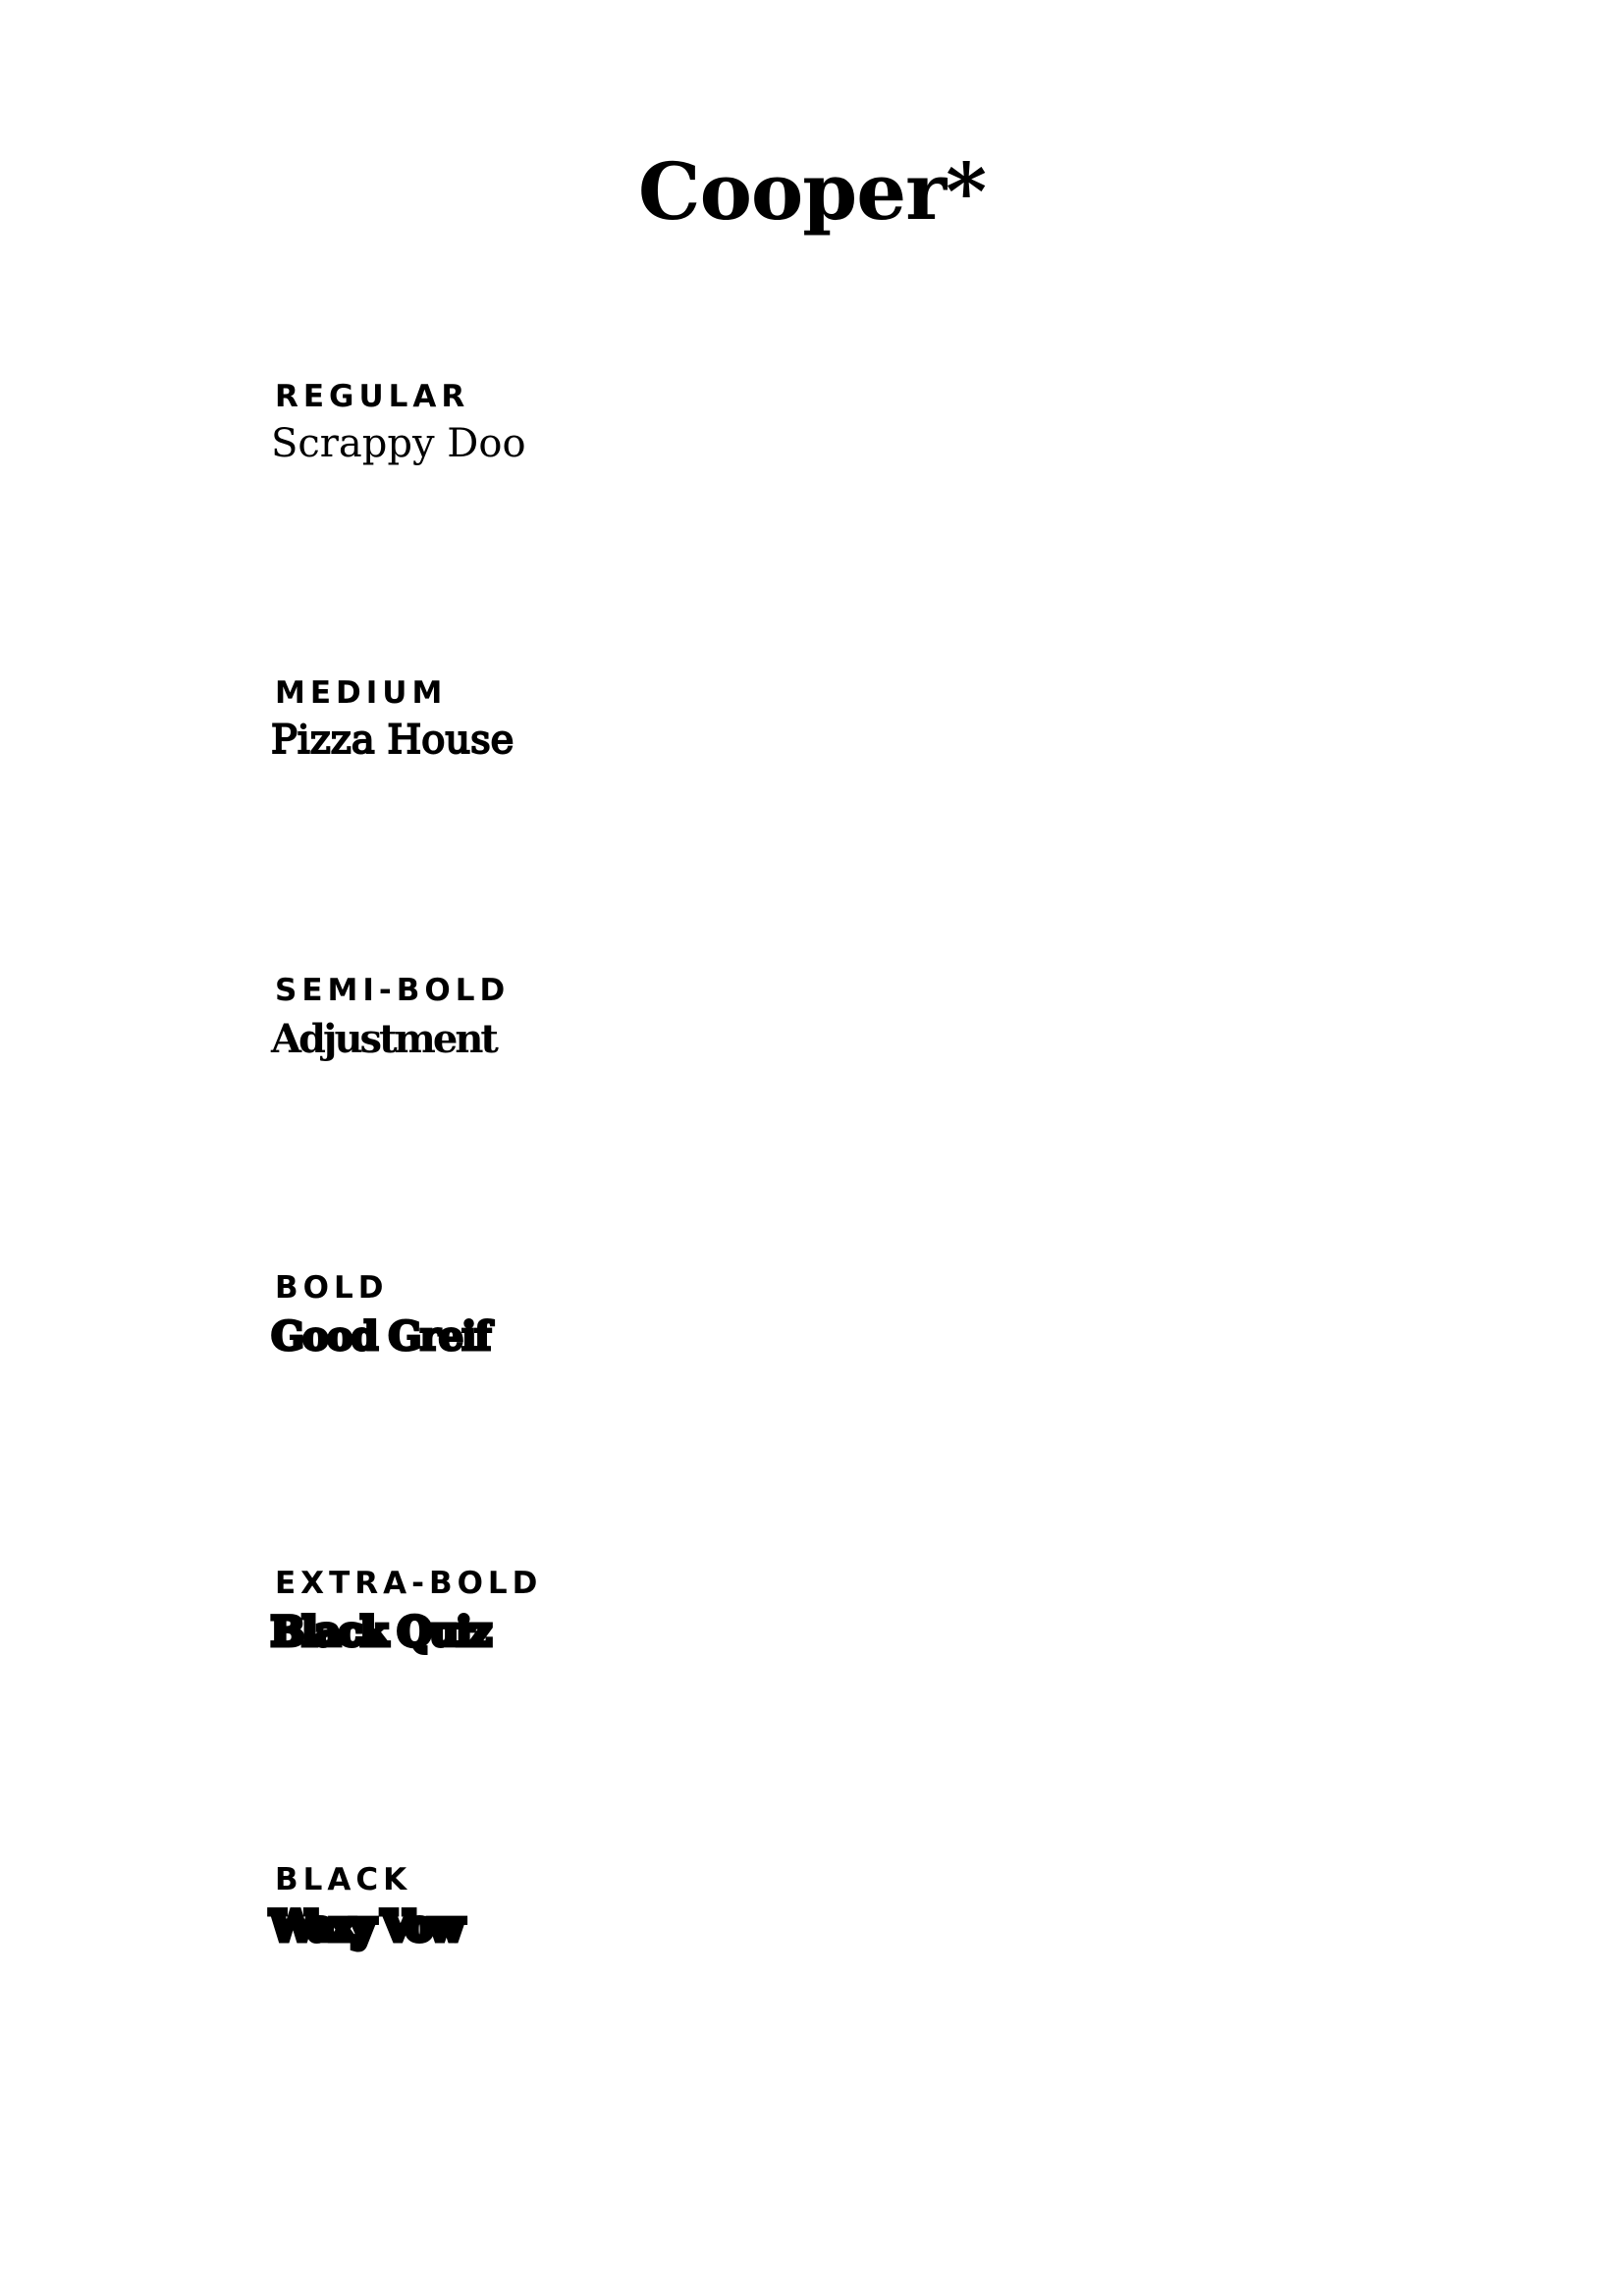  Describe the element at coordinates (343, 1879) in the screenshot. I see `weight-label: BLACK` at that location.